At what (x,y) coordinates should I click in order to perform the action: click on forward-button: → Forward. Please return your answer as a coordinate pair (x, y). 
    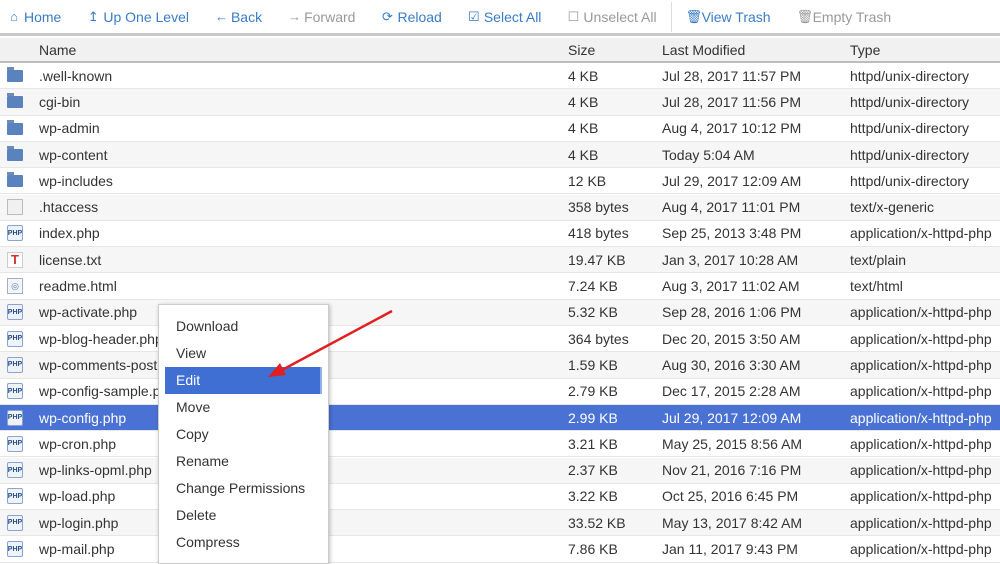
    Looking at the image, I should click on (321, 17).